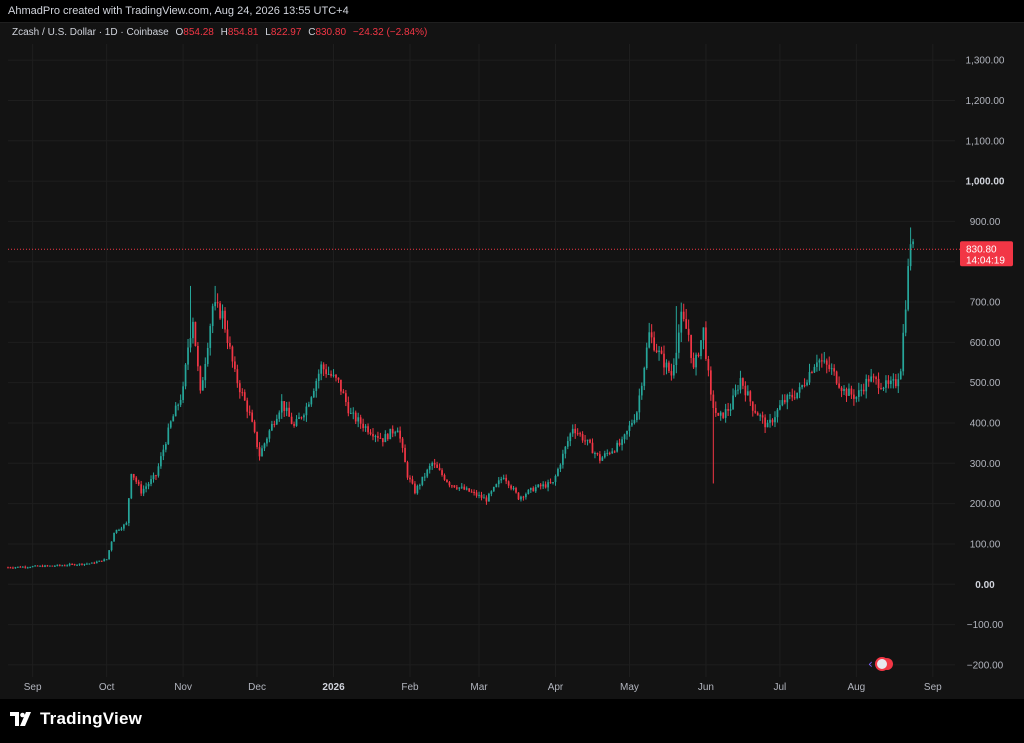 The width and height of the screenshot is (1024, 743). What do you see at coordinates (257, 687) in the screenshot?
I see `x-tick-label: Dec` at bounding box center [257, 687].